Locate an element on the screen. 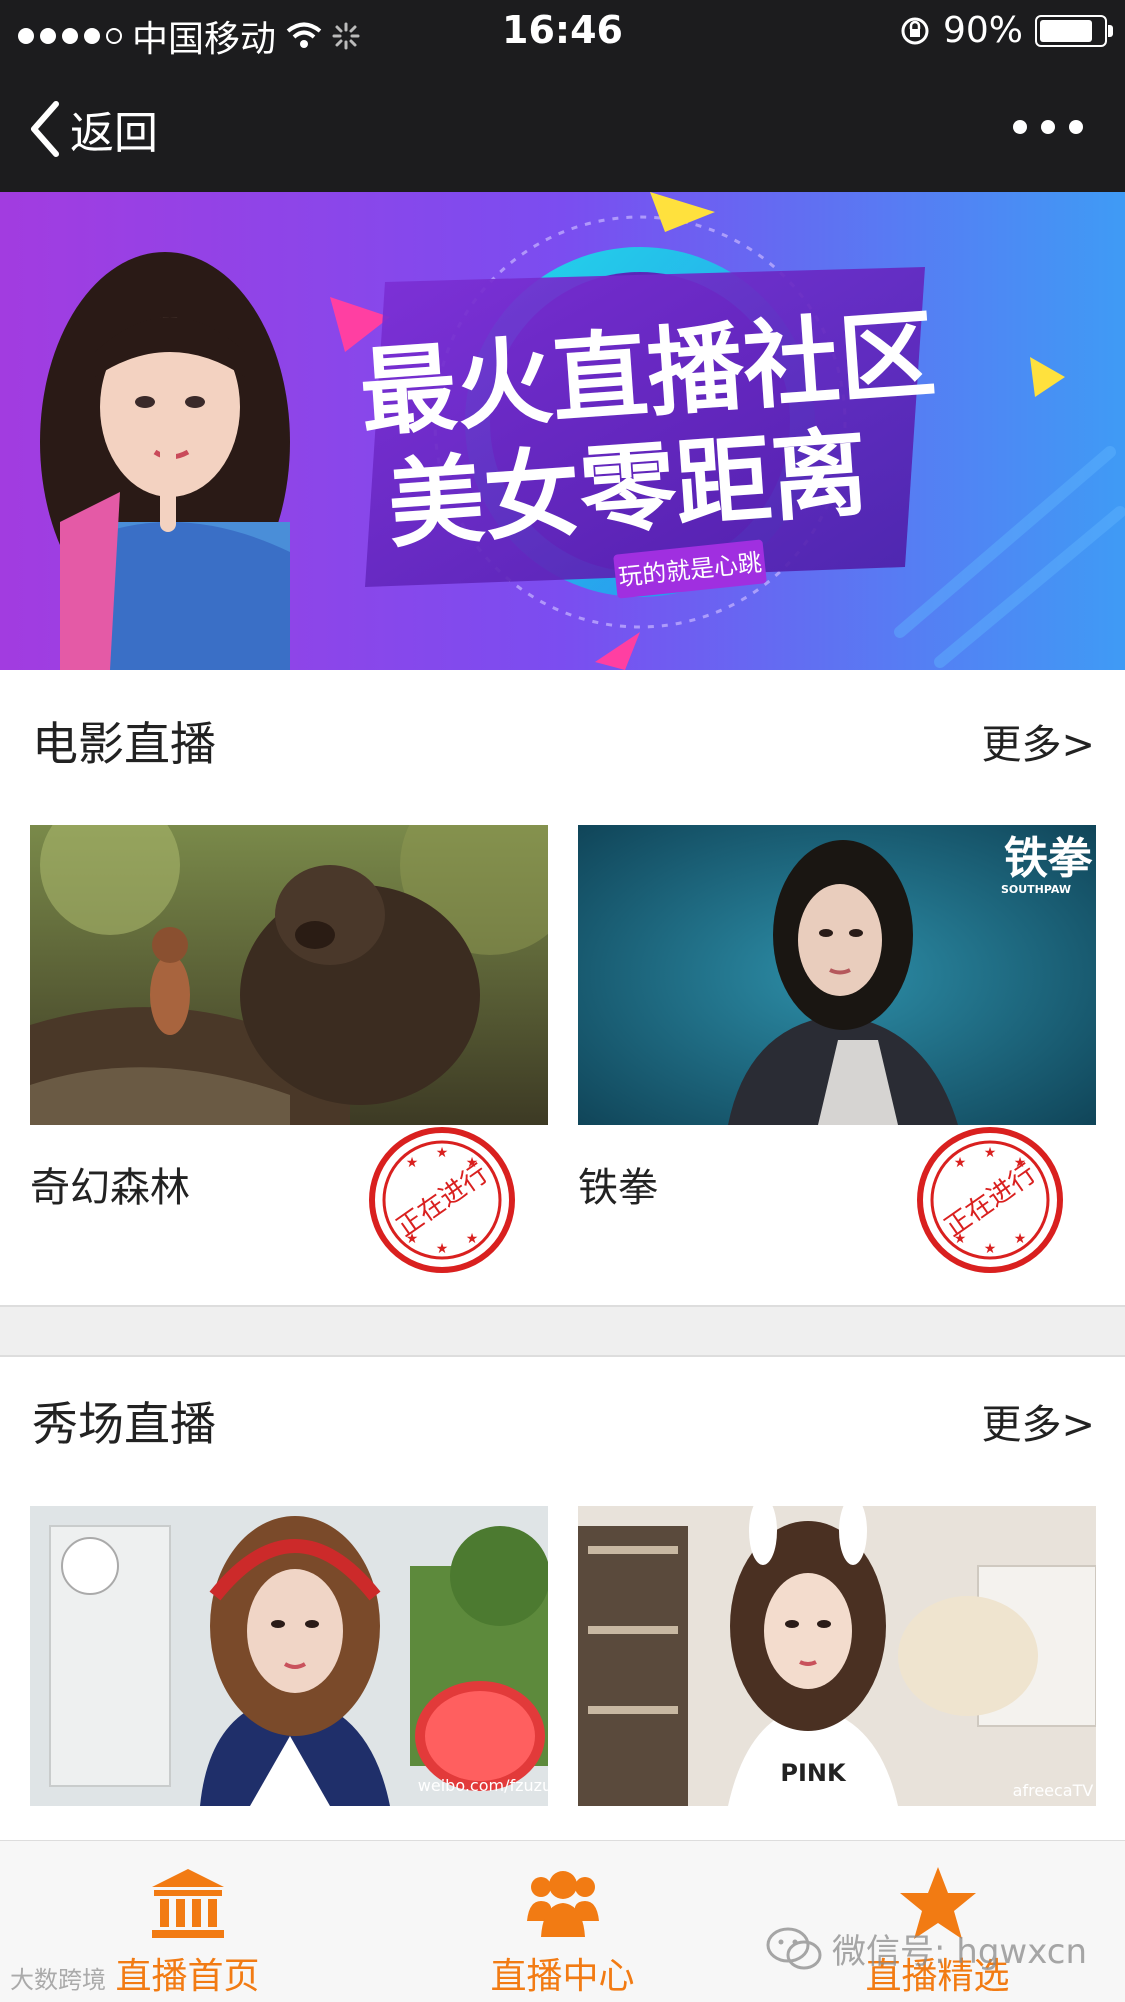 This screenshot has width=1125, height=2002. wechat-watermark: 微信号: hgwxcn is located at coordinates (926, 1948).